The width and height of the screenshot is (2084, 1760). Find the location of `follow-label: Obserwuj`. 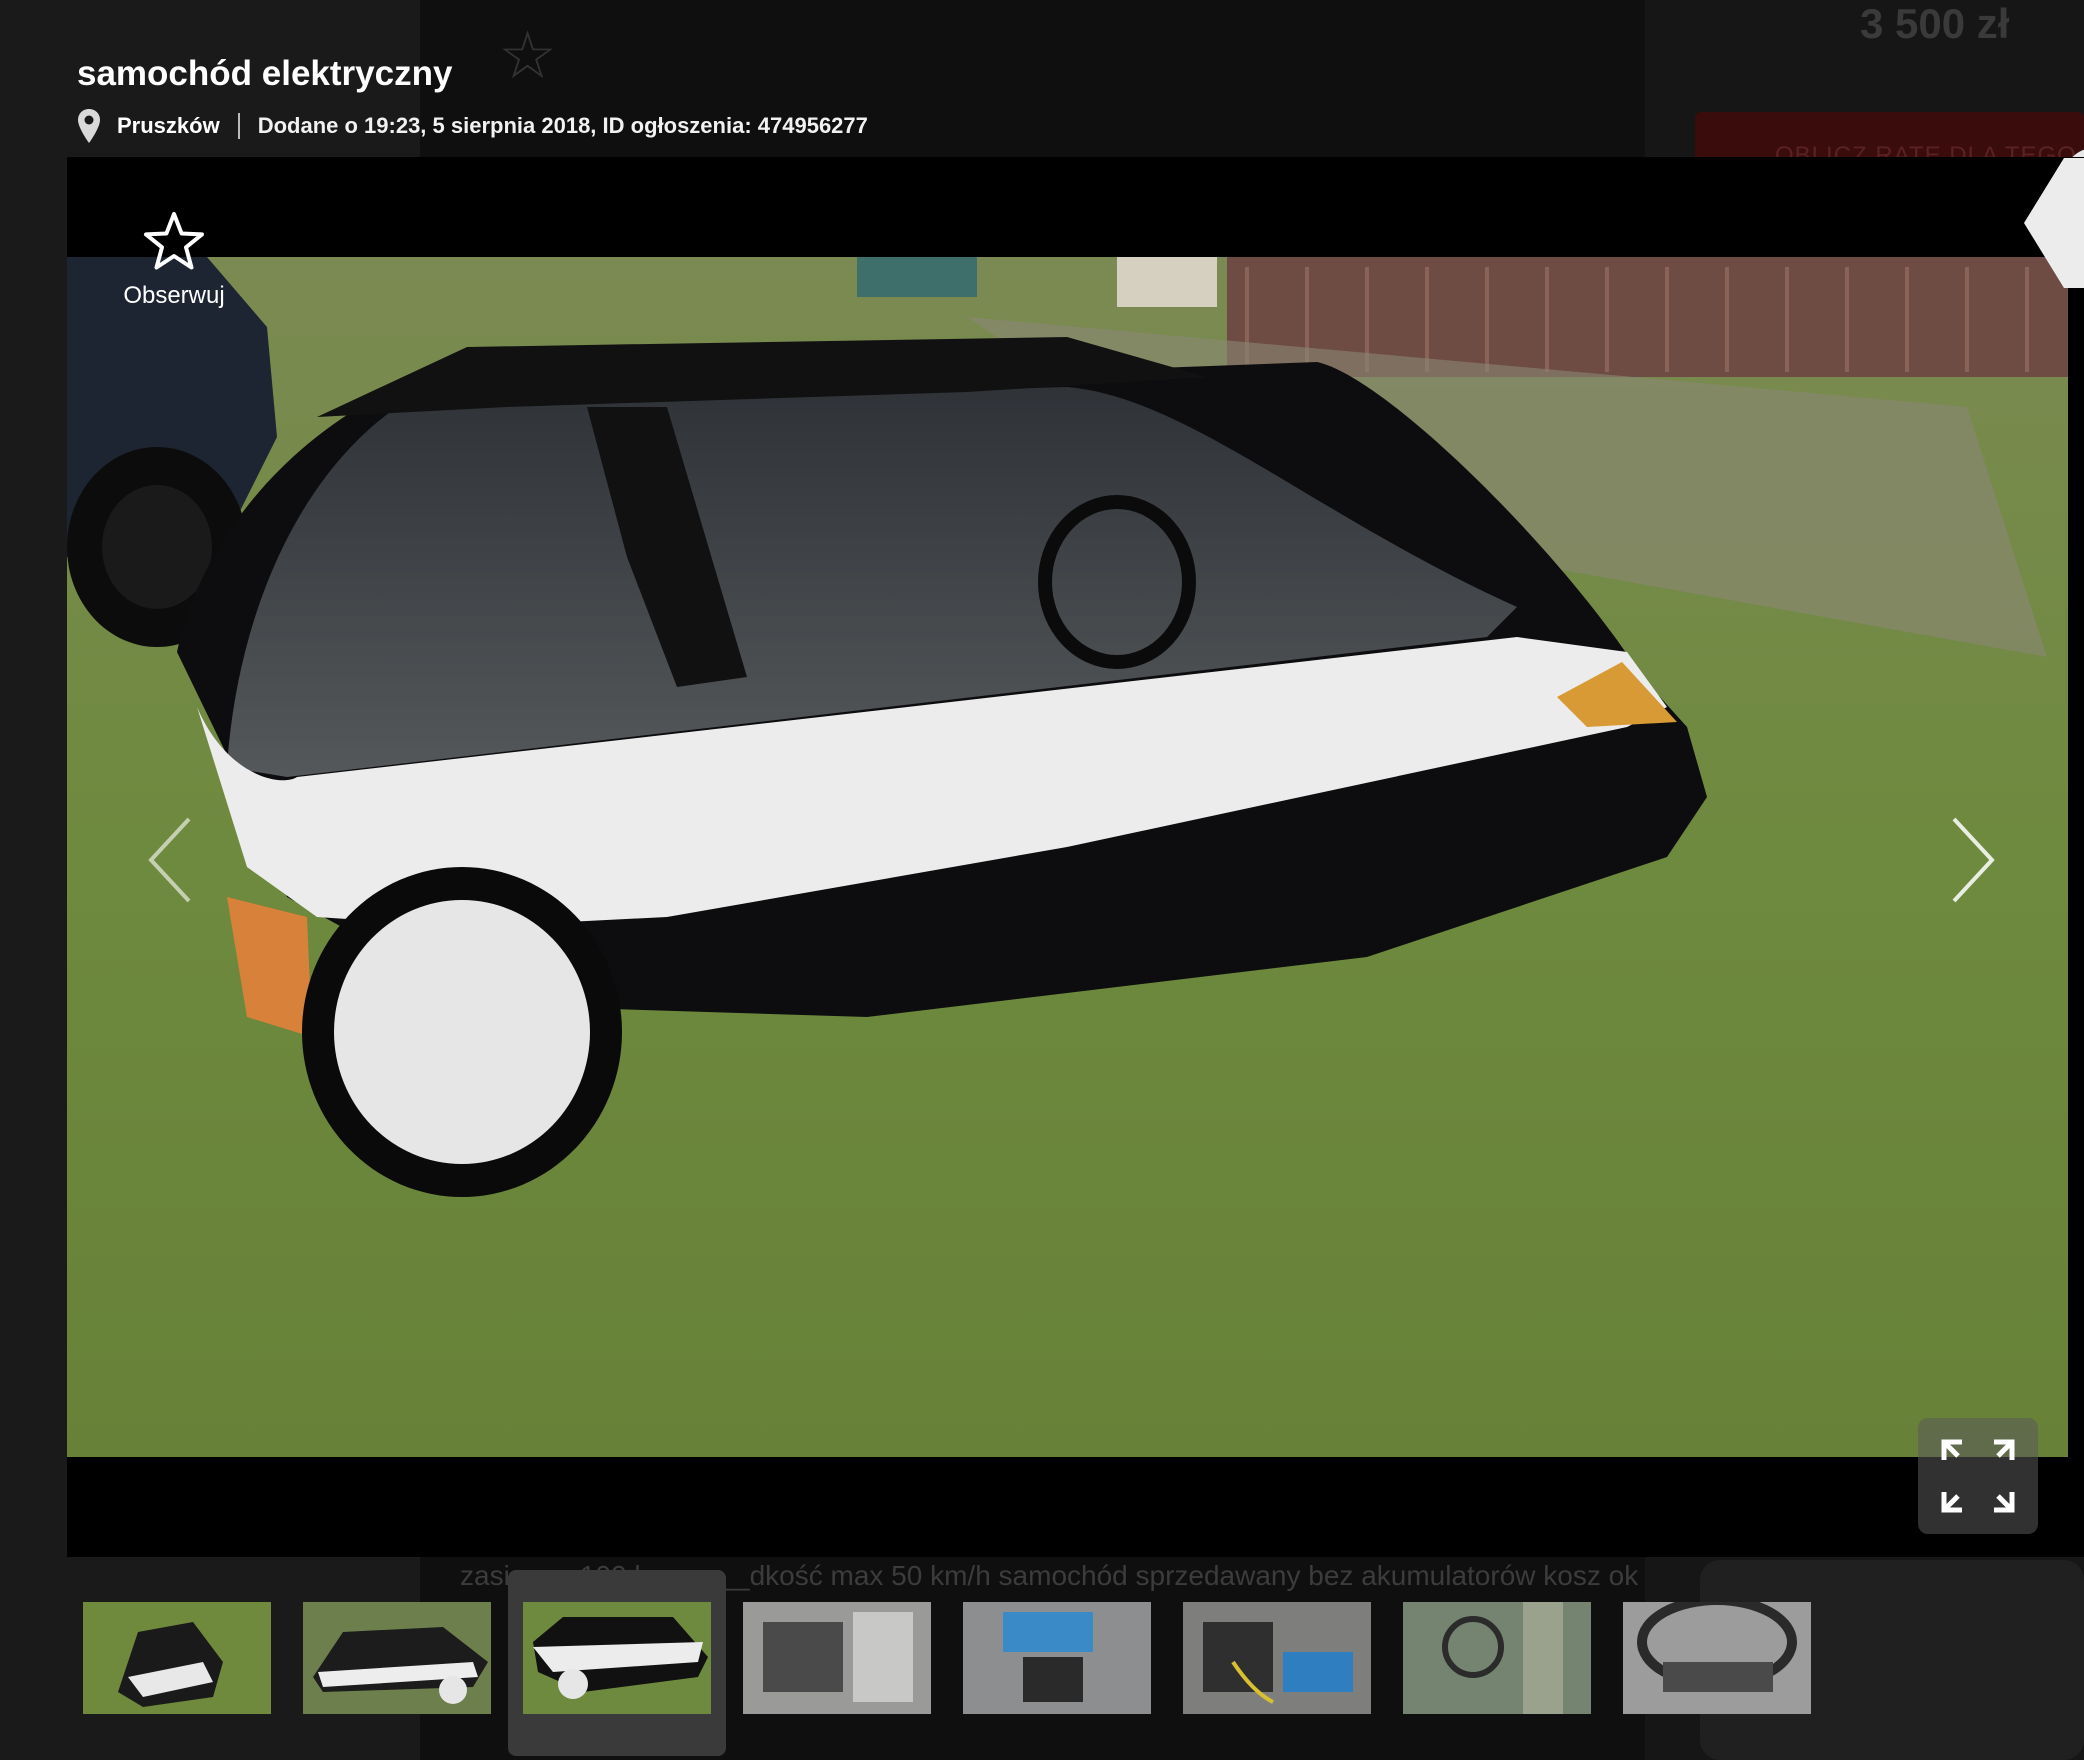

follow-label: Obserwuj is located at coordinates (174, 295).